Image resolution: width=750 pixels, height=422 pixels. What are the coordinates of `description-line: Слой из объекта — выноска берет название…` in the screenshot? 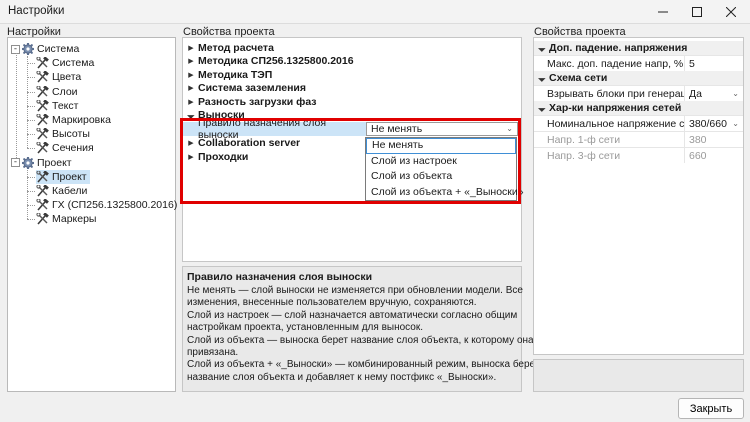 It's located at (360, 340).